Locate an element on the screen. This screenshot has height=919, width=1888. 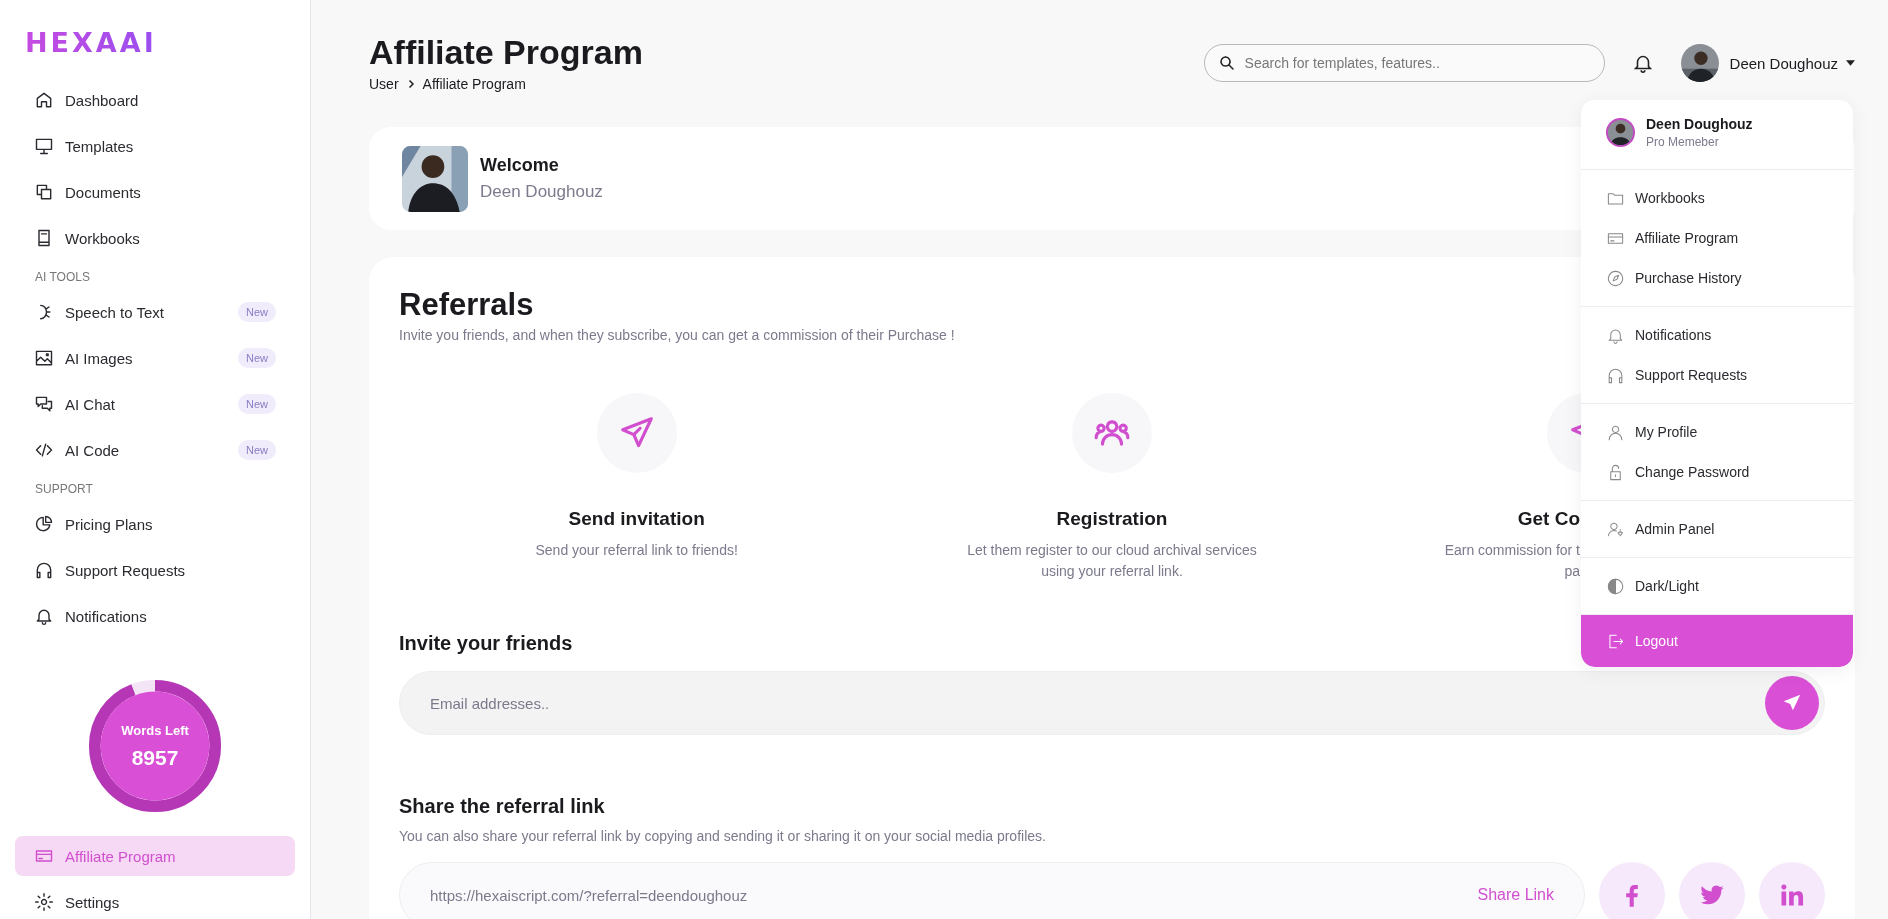
sidebar-item: Documents is located at coordinates (155, 192).